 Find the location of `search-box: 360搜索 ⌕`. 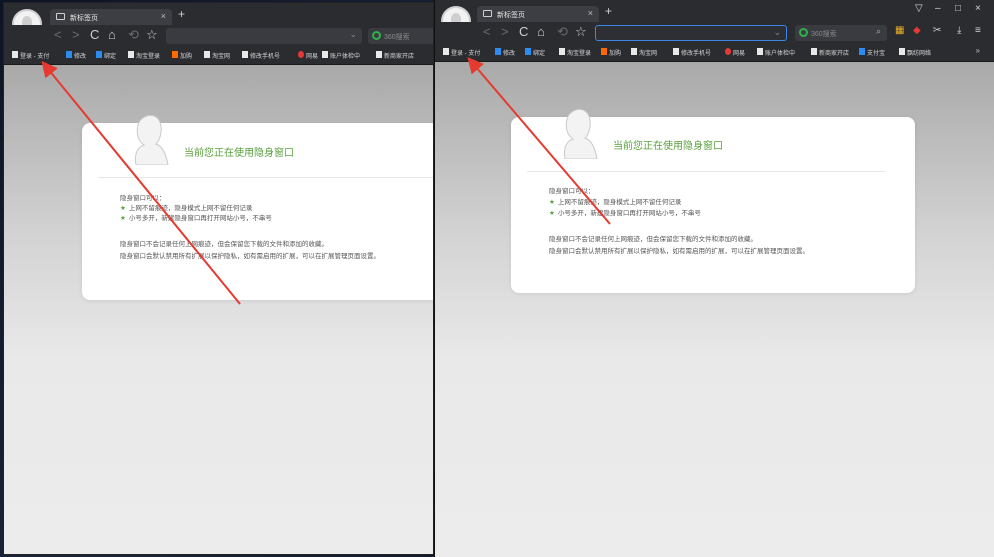

search-box: 360搜索 ⌕ is located at coordinates (841, 33).